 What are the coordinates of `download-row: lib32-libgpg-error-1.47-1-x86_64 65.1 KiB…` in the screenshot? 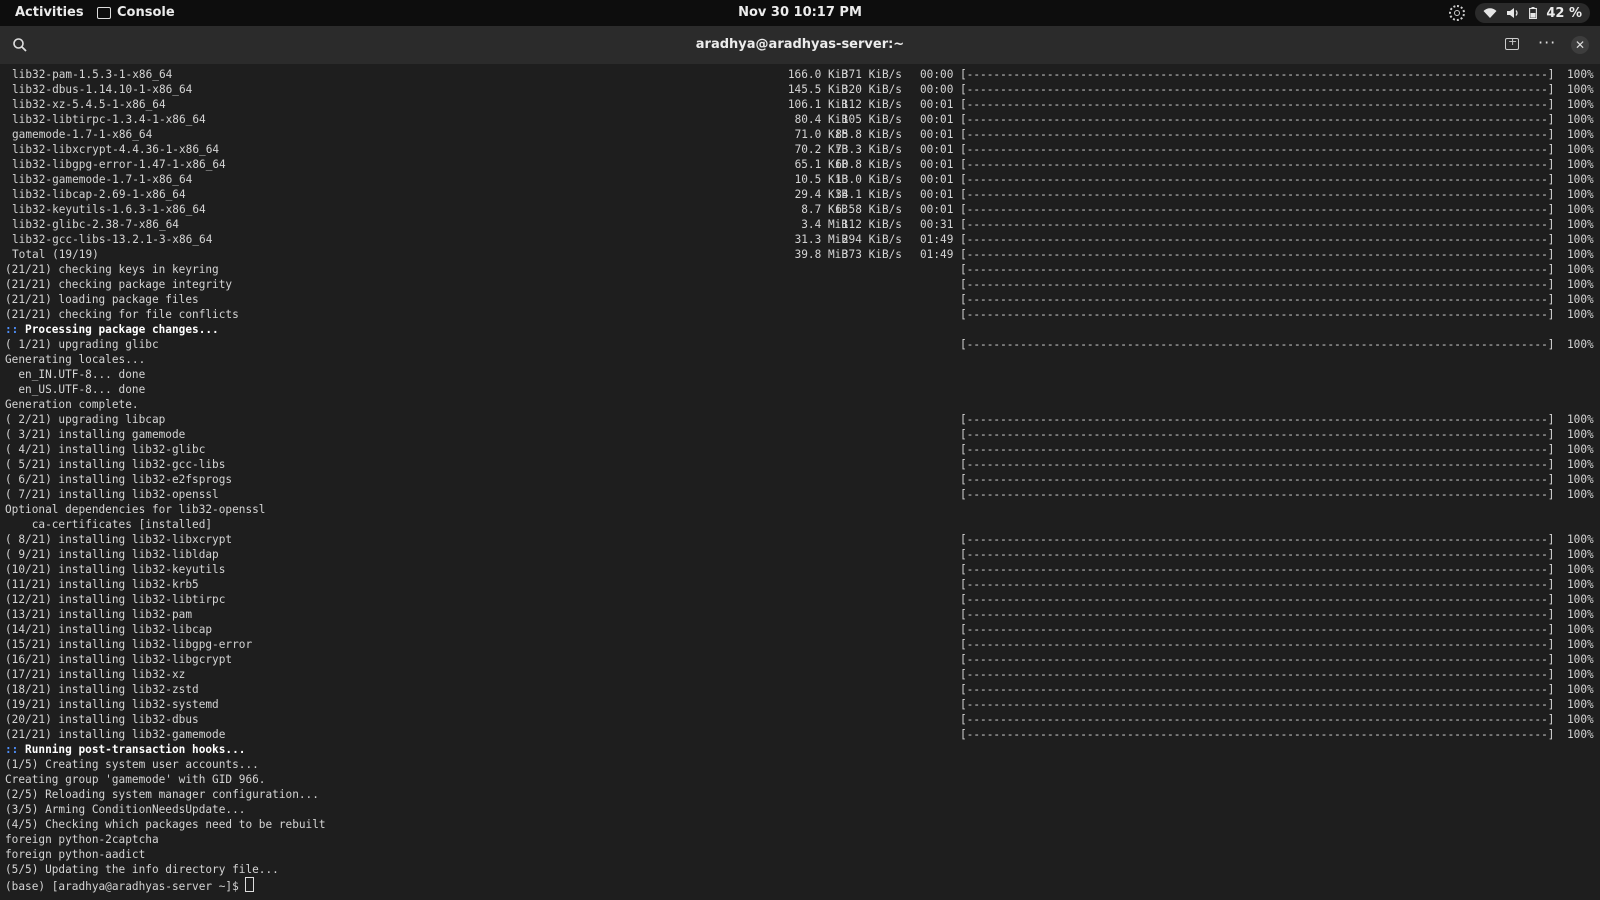 It's located at (800, 164).